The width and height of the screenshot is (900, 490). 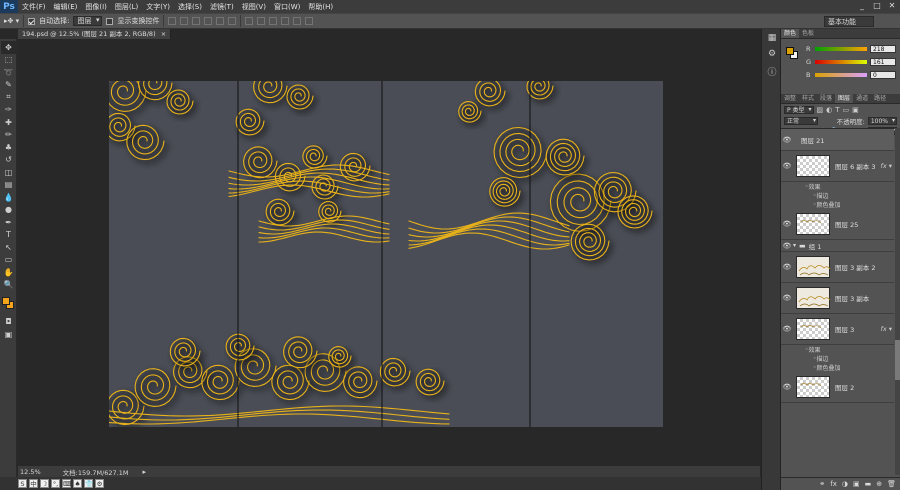 What do you see at coordinates (297, 21) in the screenshot?
I see `distribute-hcenter-icon` at bounding box center [297, 21].